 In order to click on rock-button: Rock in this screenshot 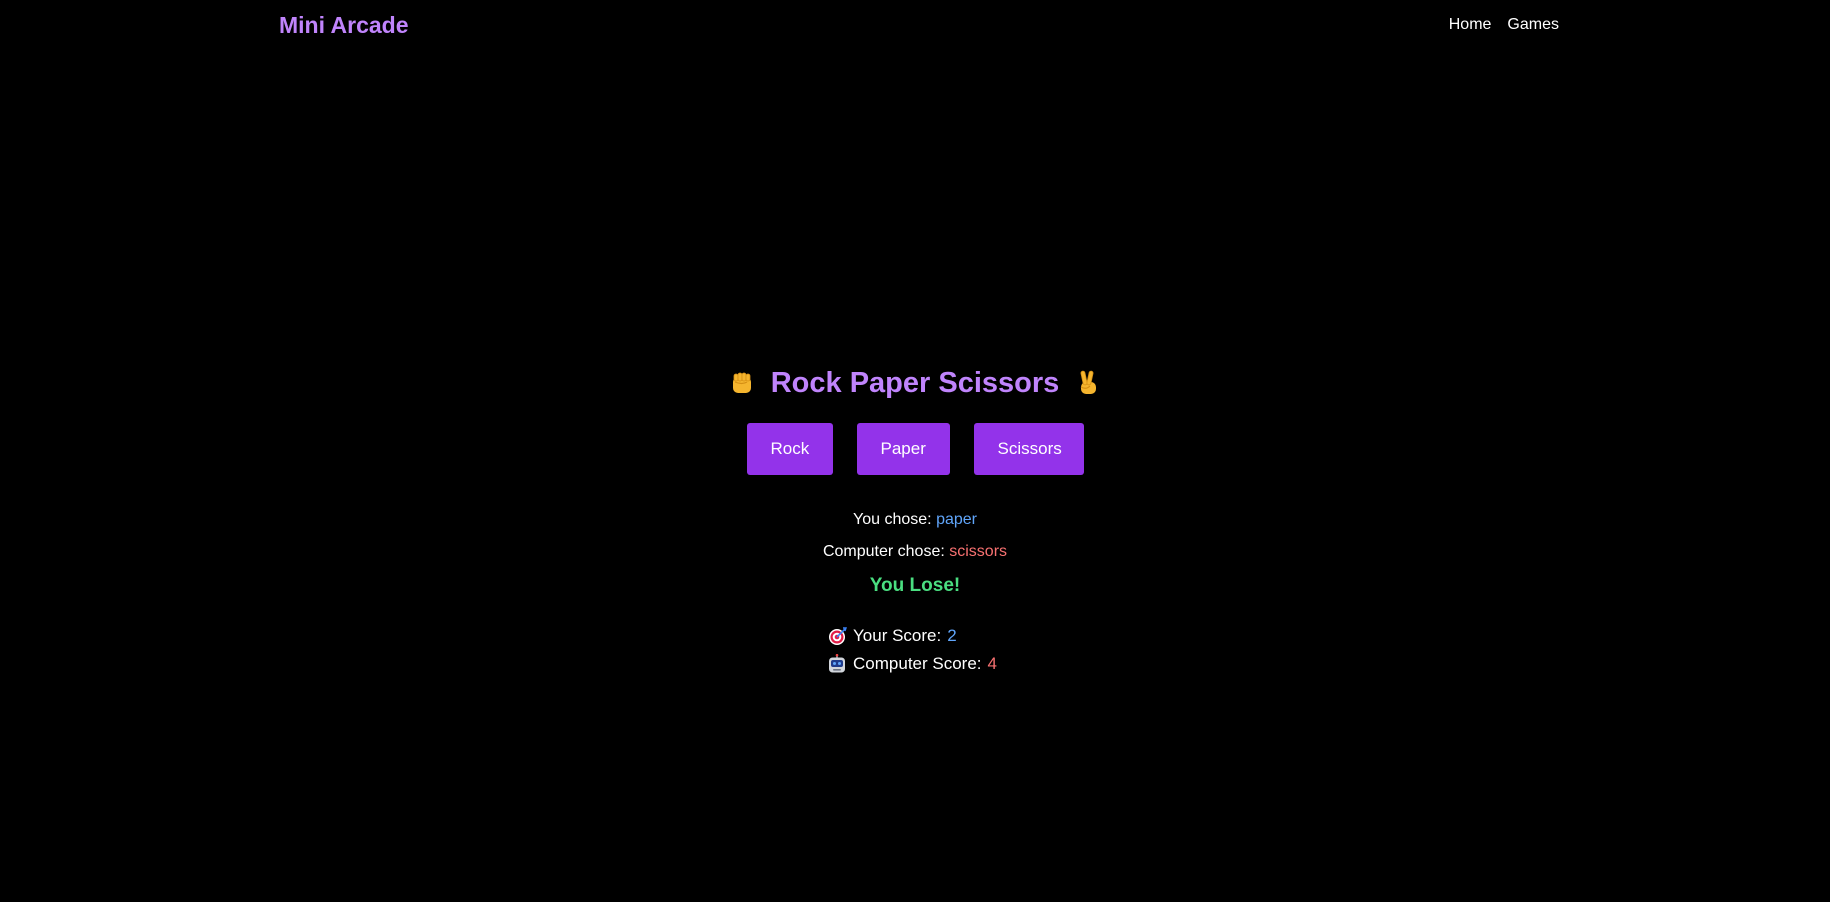, I will do `click(789, 449)`.